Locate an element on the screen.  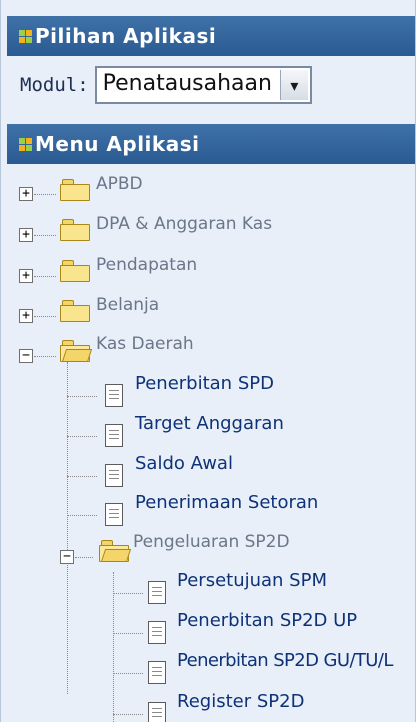
modul-select: Penatausahaan ▾ is located at coordinates (203, 85).